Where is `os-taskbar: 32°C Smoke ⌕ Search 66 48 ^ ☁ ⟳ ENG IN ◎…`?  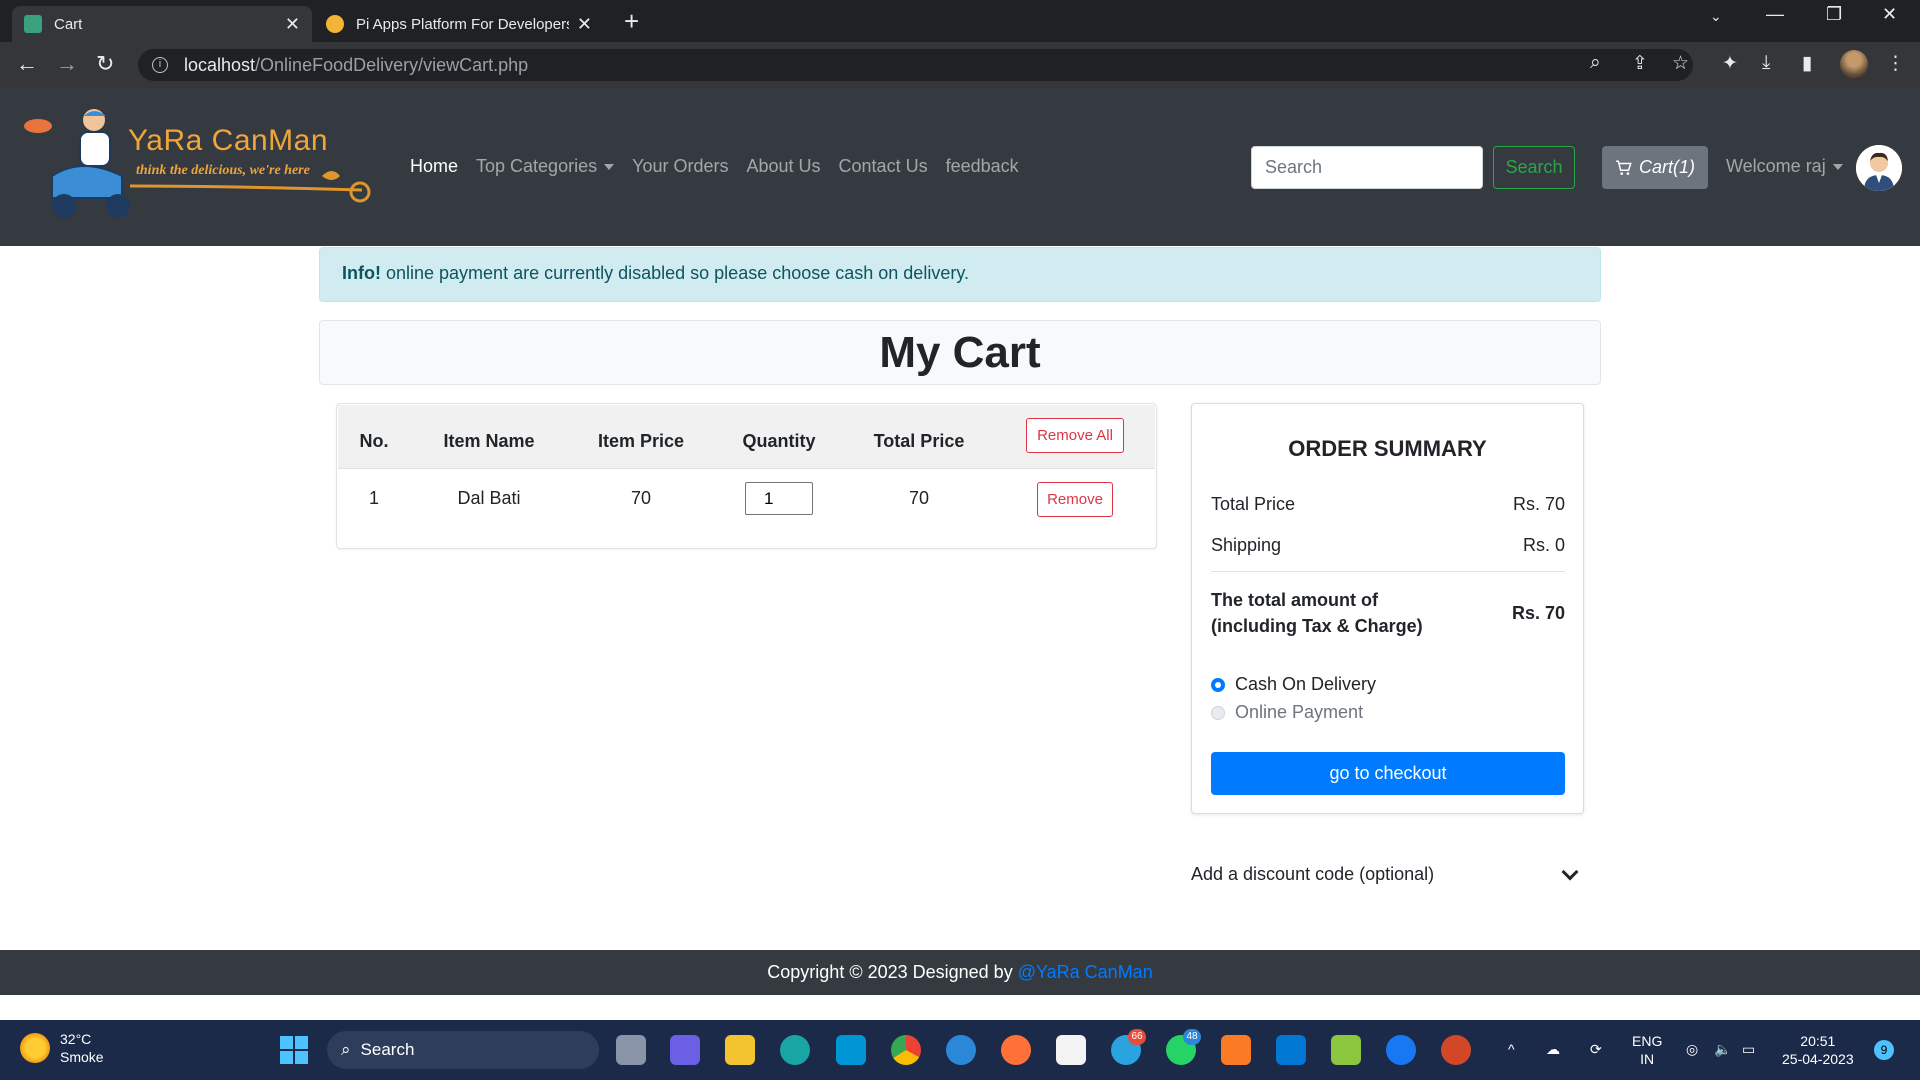
os-taskbar: 32°C Smoke ⌕ Search 66 48 ^ ☁ ⟳ ENG IN ◎… is located at coordinates (960, 1050).